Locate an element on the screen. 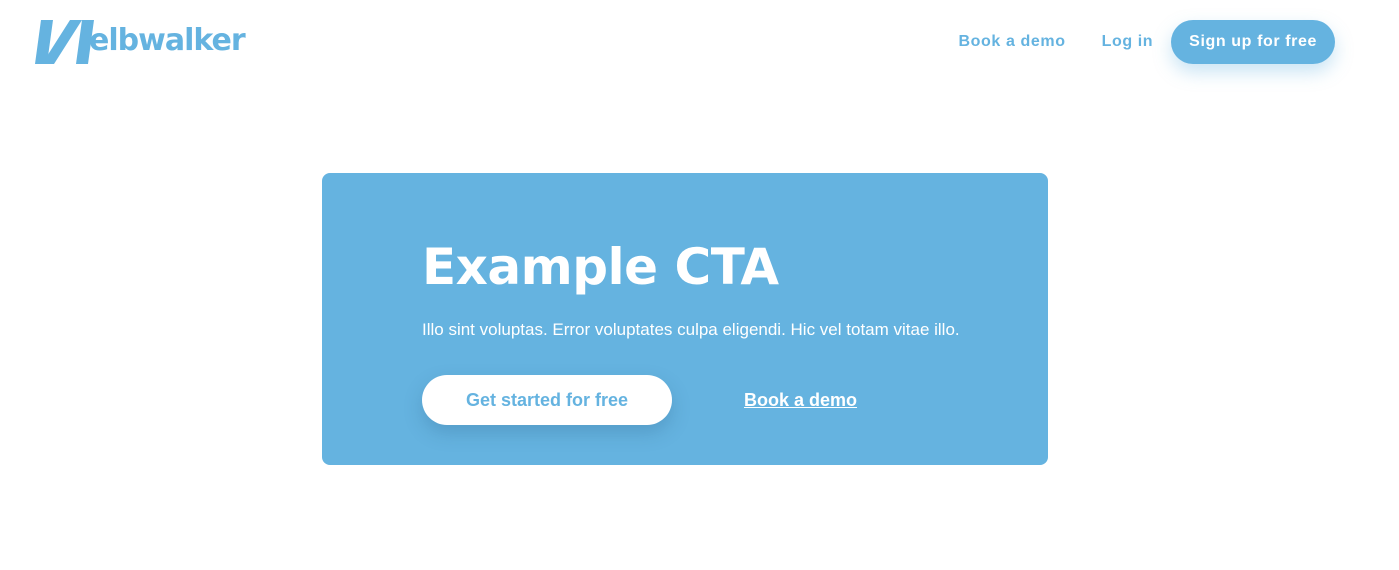 The height and width of the screenshot is (570, 1399). nav-book-demo-link: Book a demo is located at coordinates (1012, 42).